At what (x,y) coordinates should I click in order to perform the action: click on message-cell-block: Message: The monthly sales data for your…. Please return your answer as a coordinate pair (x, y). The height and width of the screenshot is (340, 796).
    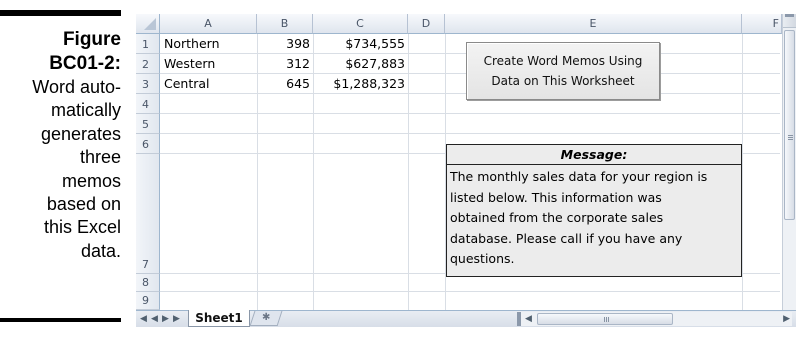
    Looking at the image, I should click on (594, 210).